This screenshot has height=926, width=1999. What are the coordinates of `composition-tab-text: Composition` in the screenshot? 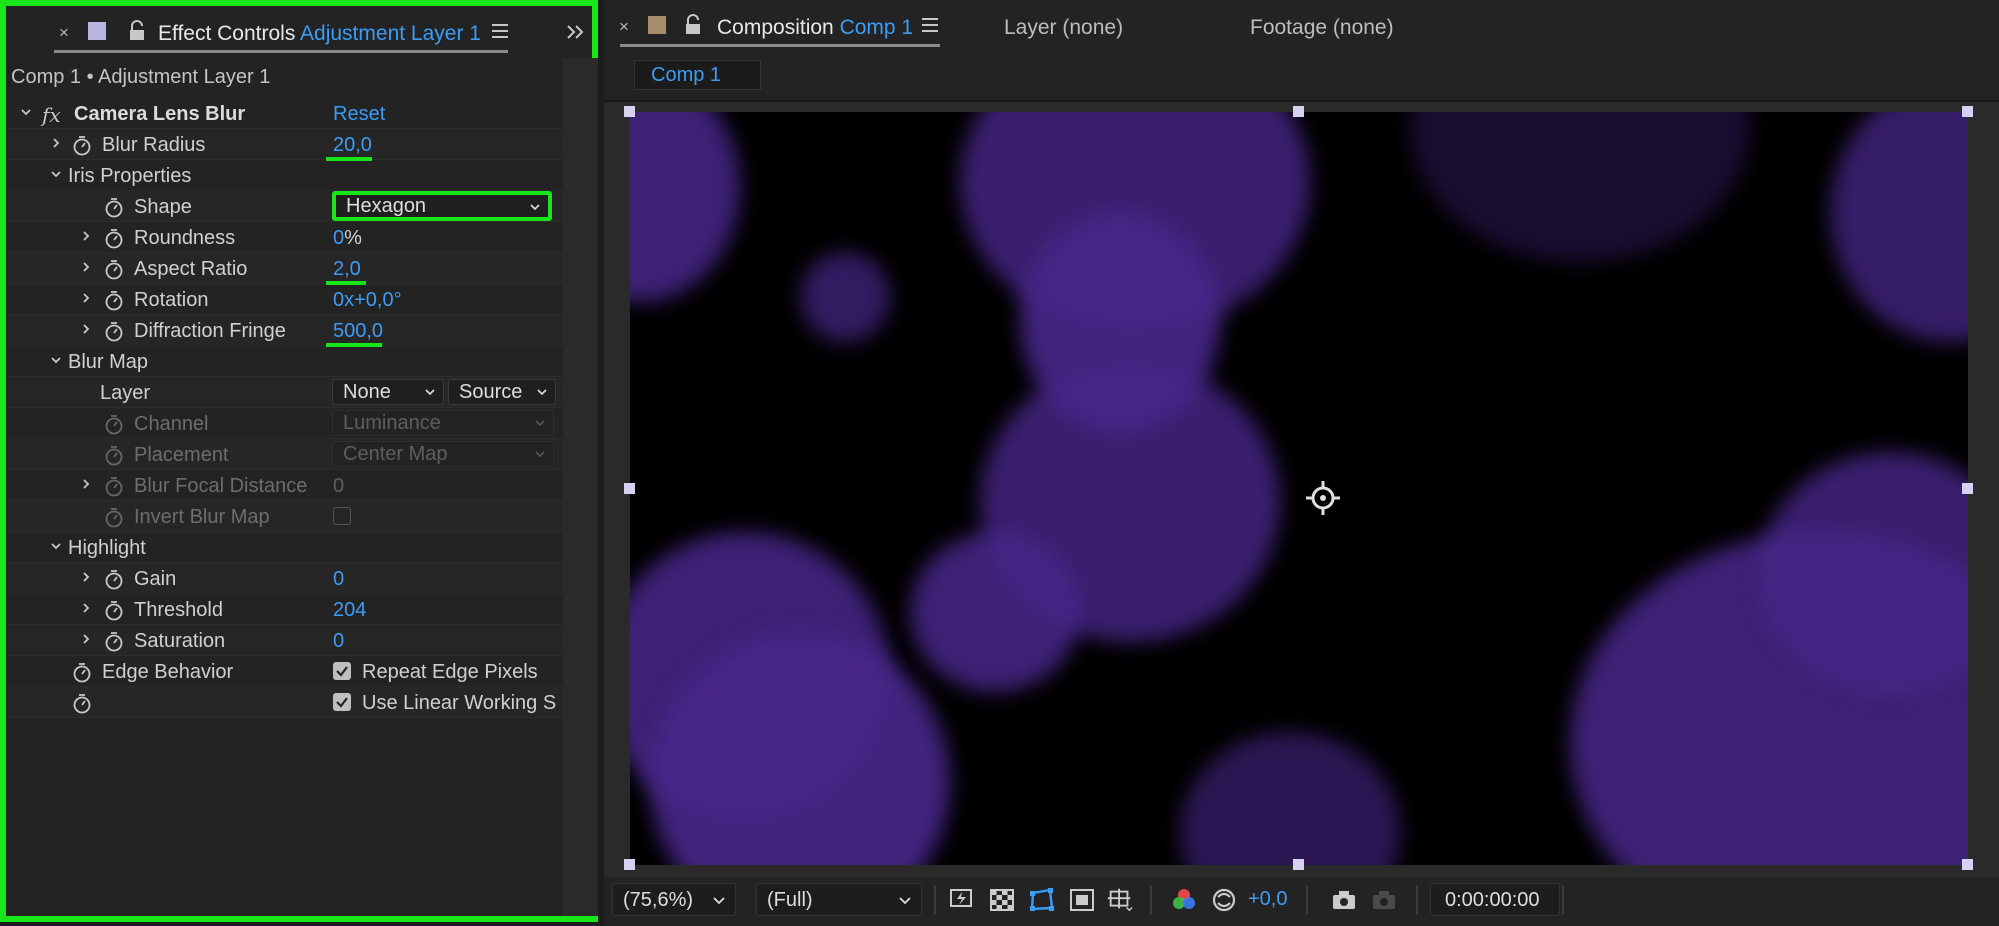 It's located at (775, 27).